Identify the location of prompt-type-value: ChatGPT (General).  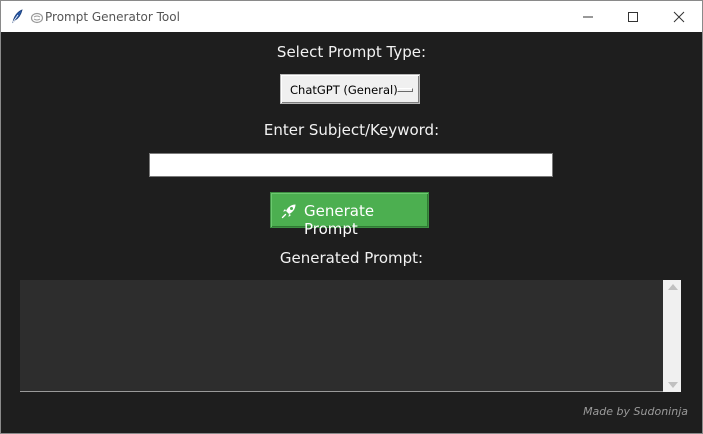
(344, 90).